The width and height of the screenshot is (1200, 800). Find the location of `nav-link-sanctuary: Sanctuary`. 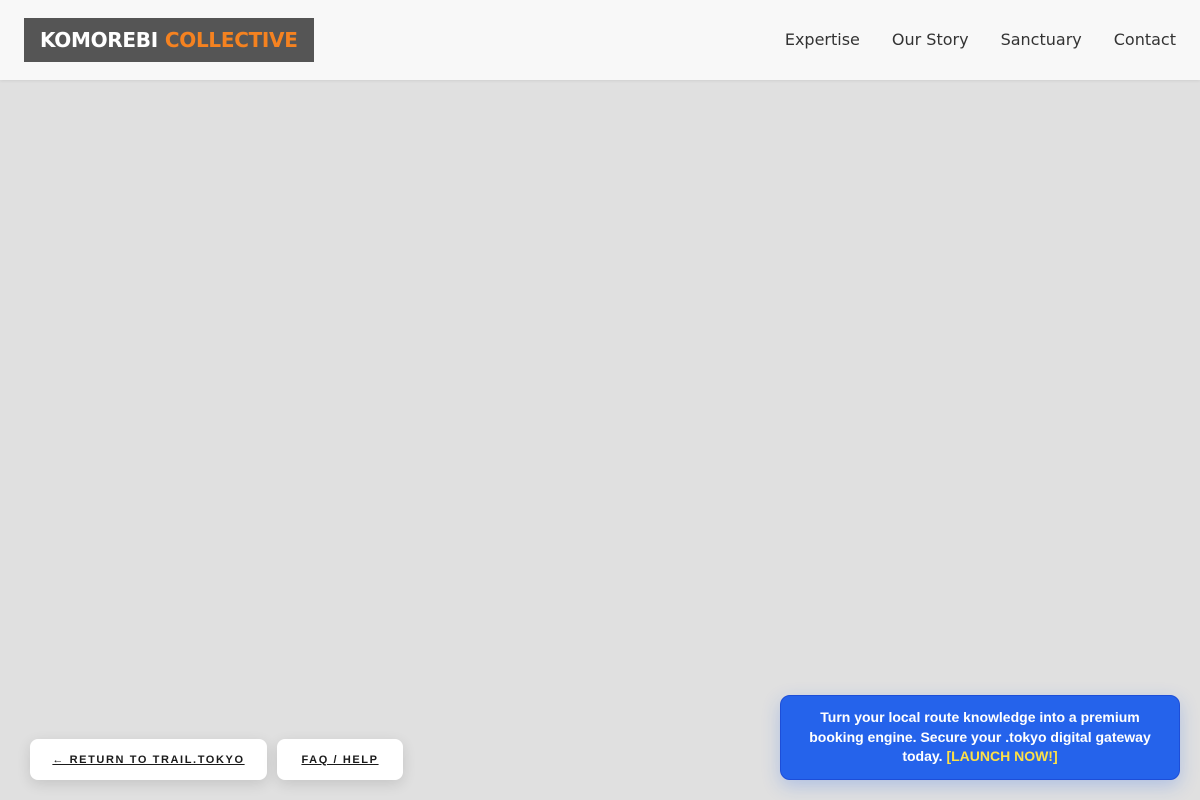

nav-link-sanctuary: Sanctuary is located at coordinates (1041, 39).